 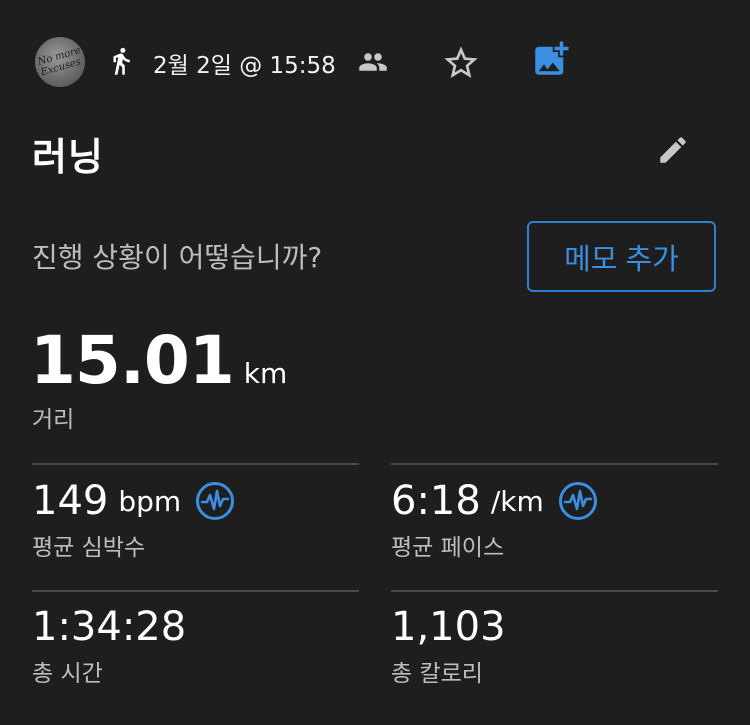 What do you see at coordinates (109, 627) in the screenshot?
I see `total-time-value: 1:34:28` at bounding box center [109, 627].